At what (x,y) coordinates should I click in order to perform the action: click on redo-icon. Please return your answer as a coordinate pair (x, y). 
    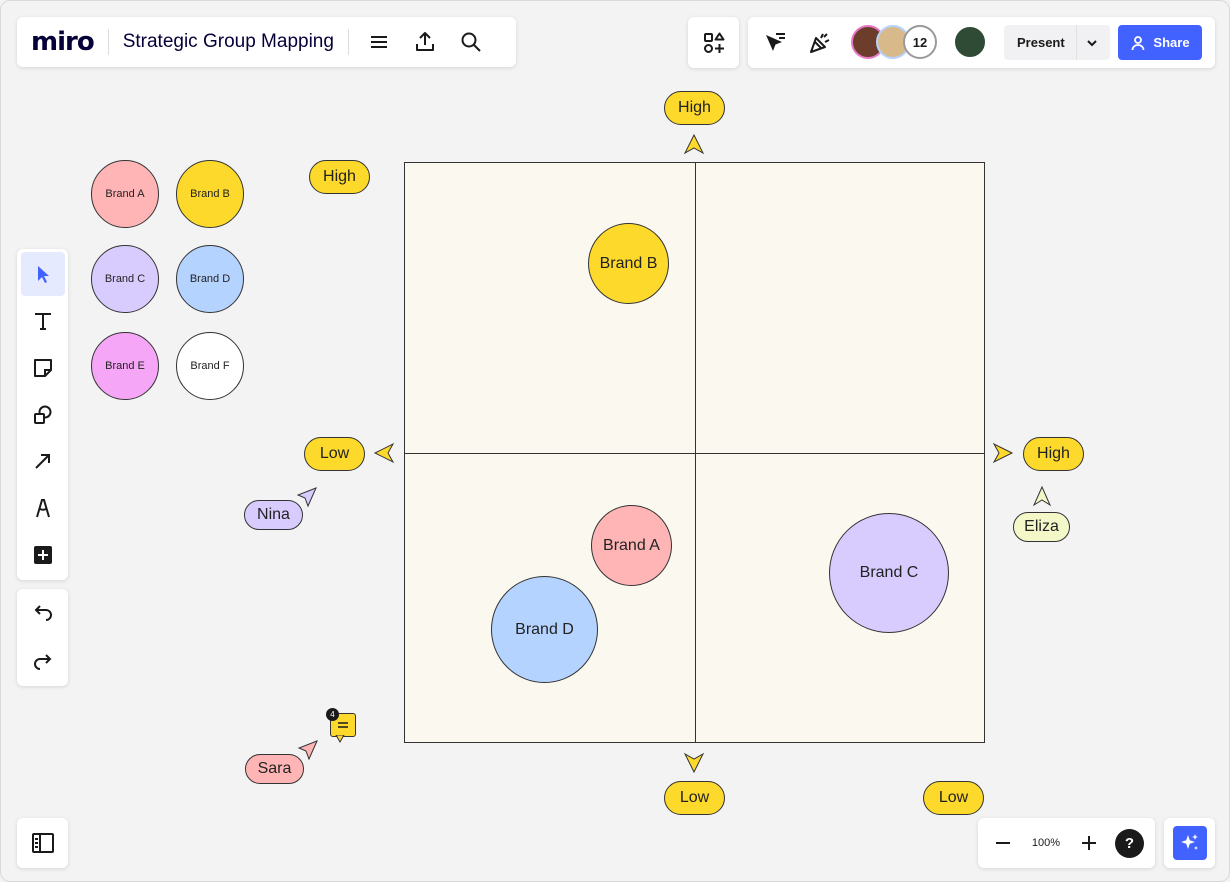
    Looking at the image, I should click on (43, 662).